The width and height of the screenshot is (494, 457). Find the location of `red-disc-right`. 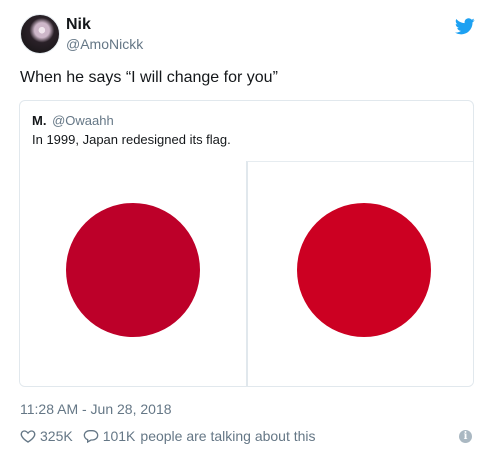

red-disc-right is located at coordinates (364, 270).